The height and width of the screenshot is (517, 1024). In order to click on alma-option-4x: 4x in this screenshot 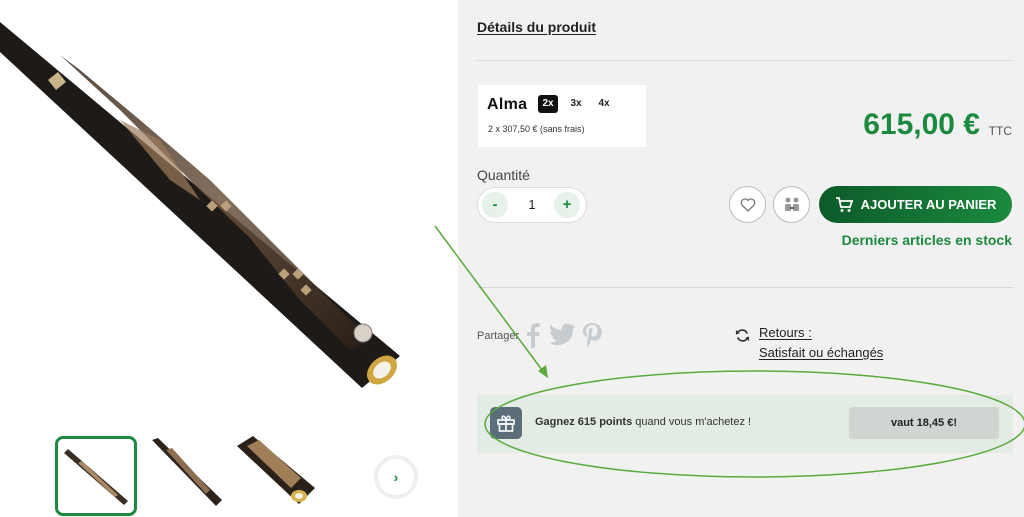, I will do `click(604, 104)`.